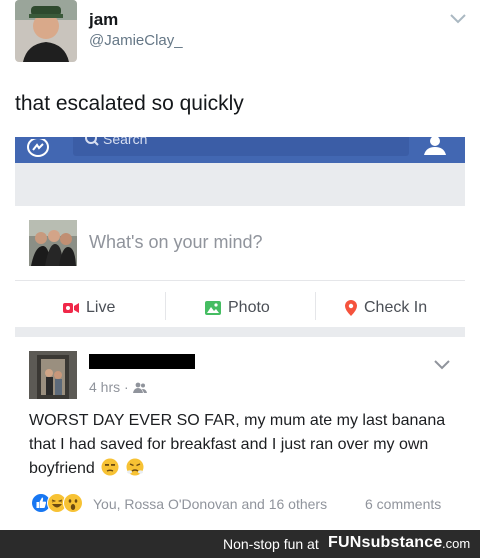 The height and width of the screenshot is (558, 480). What do you see at coordinates (241, 146) in the screenshot?
I see `search-input: Search` at bounding box center [241, 146].